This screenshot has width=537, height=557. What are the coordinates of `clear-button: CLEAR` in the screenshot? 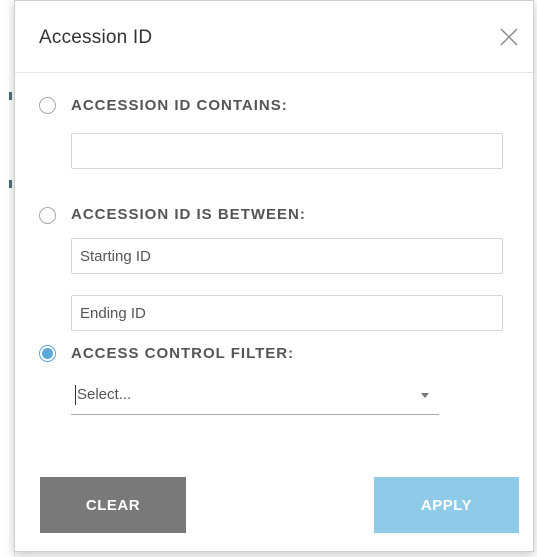 It's located at (113, 505).